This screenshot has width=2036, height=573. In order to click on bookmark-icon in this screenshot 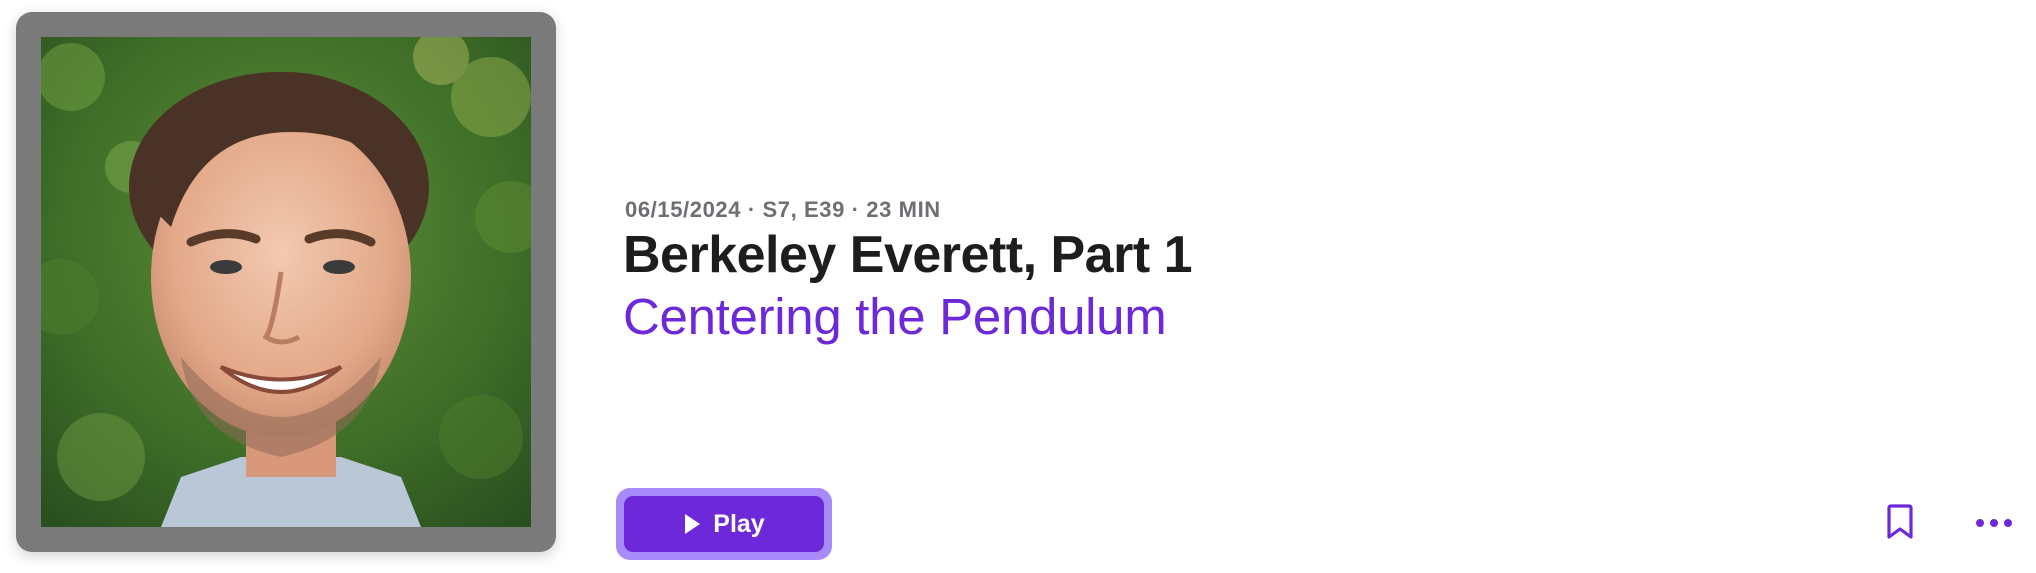, I will do `click(1900, 521)`.